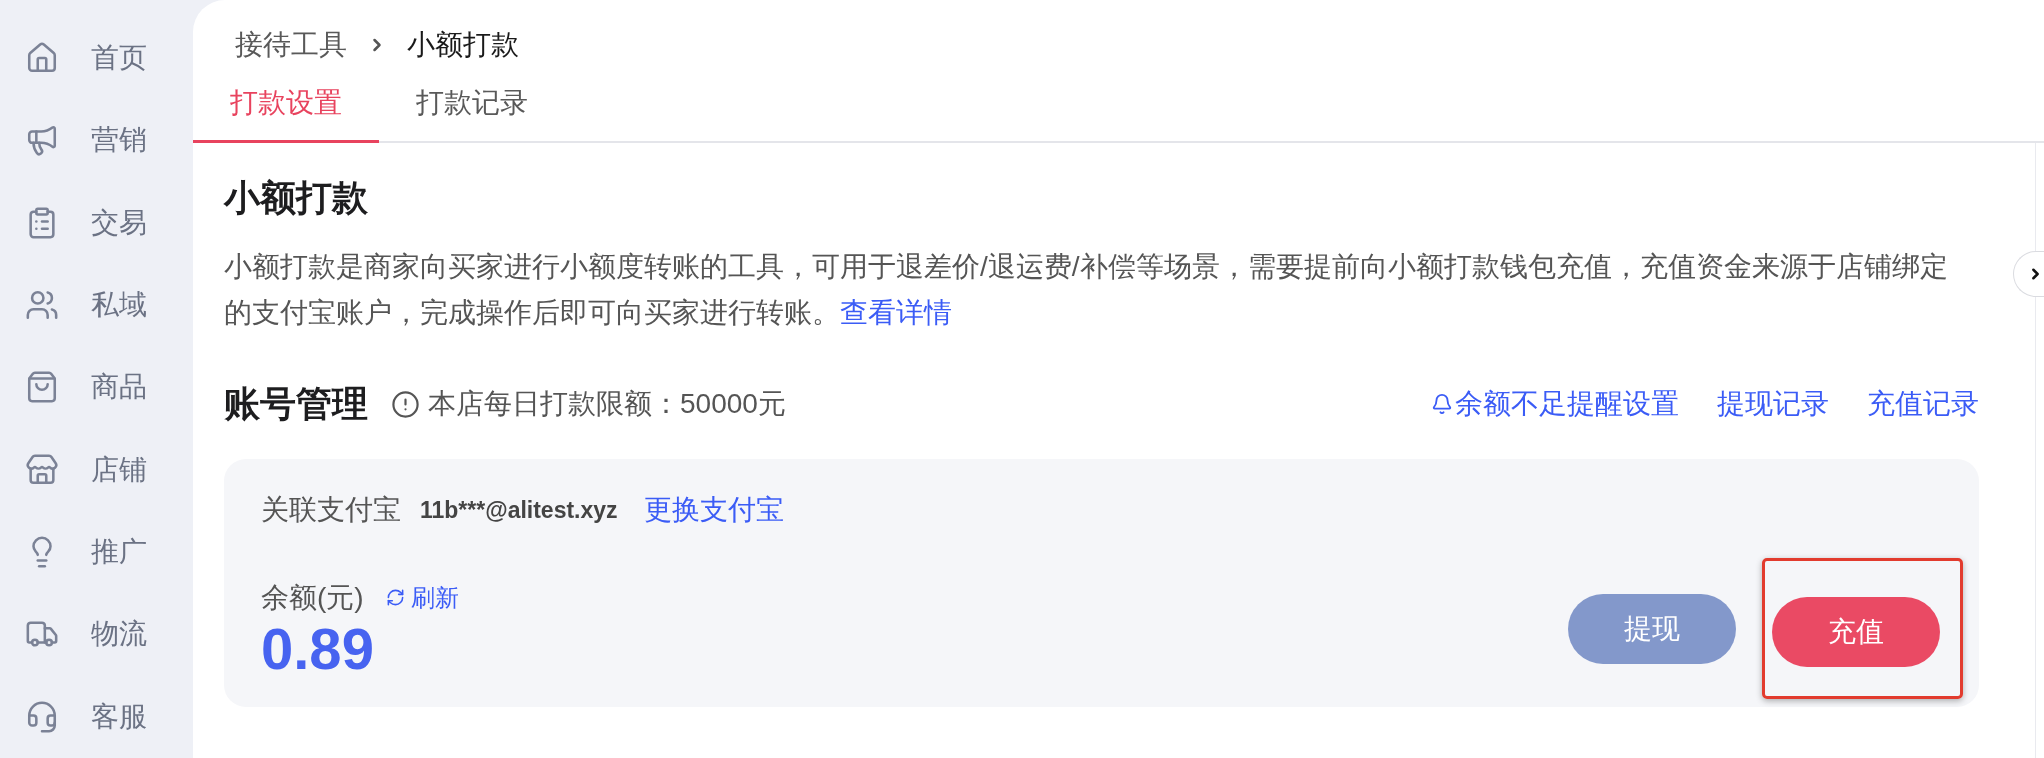 The width and height of the screenshot is (2044, 758). I want to click on bell-icon, so click(1442, 404).